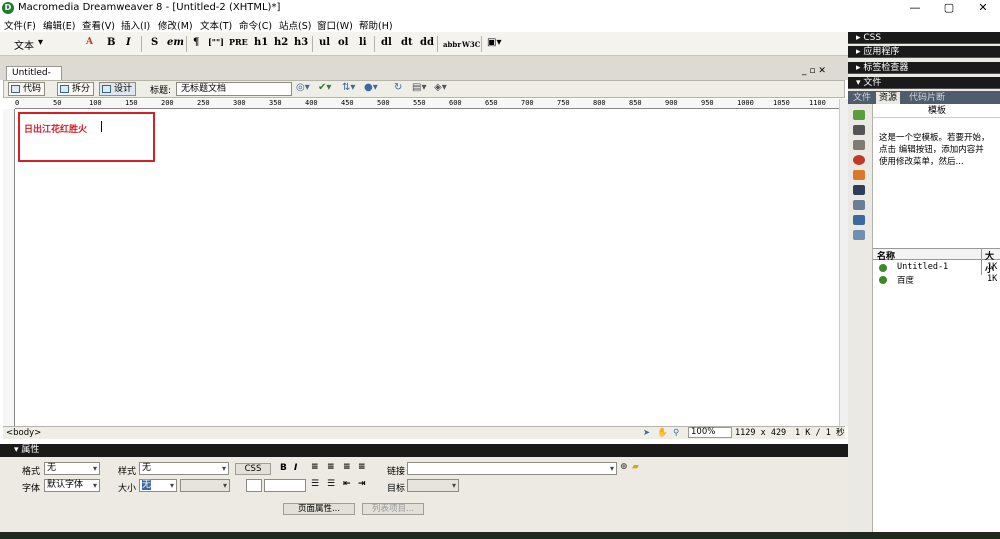 The width and height of the screenshot is (1000, 539). Describe the element at coordinates (261, 42) in the screenshot. I see `h1-button: h1` at that location.